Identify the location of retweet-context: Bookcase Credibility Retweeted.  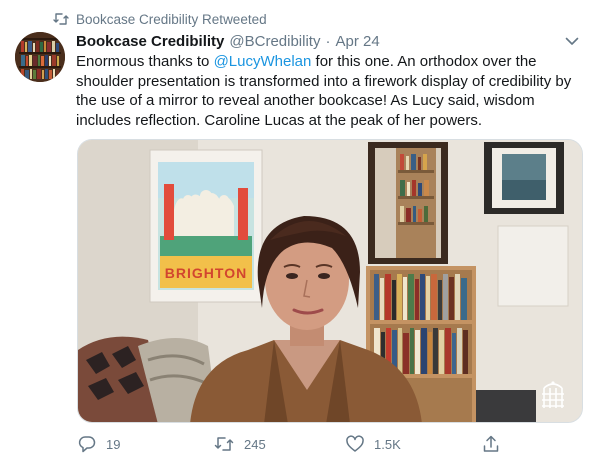
(160, 19).